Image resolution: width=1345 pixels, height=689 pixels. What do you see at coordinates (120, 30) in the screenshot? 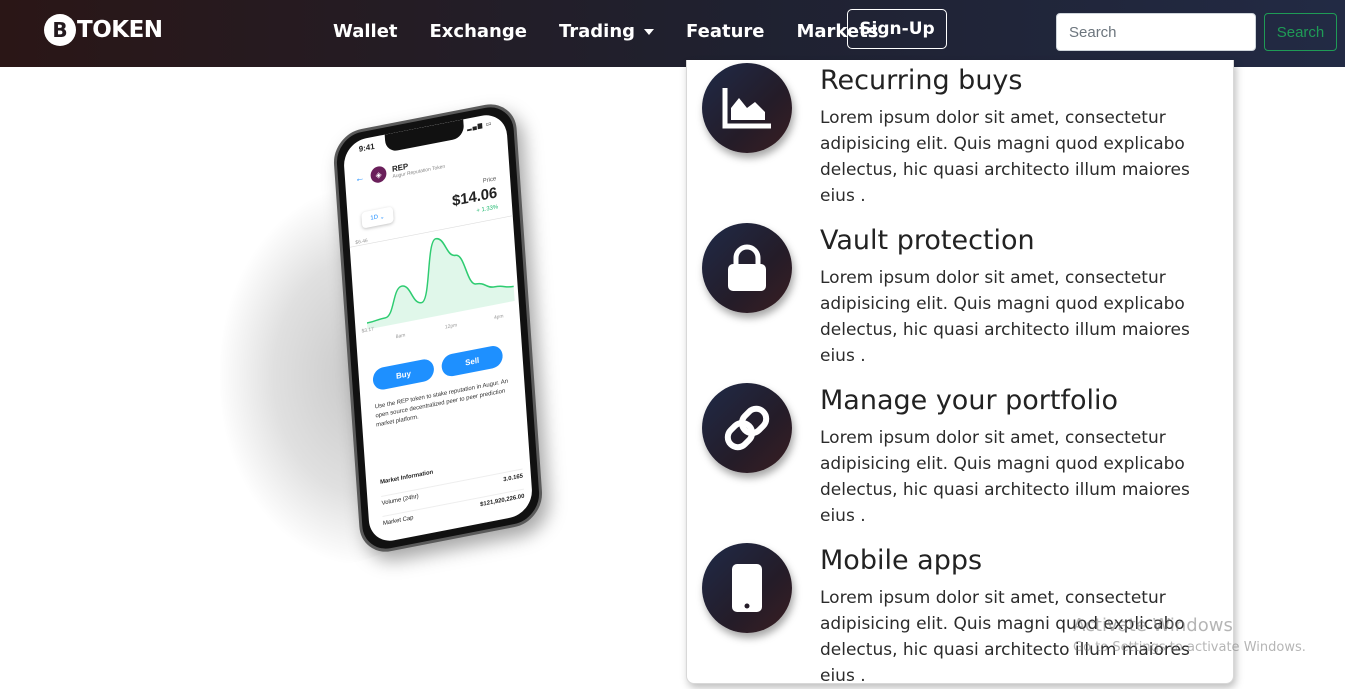
I see `brand-name: TOKEN` at bounding box center [120, 30].